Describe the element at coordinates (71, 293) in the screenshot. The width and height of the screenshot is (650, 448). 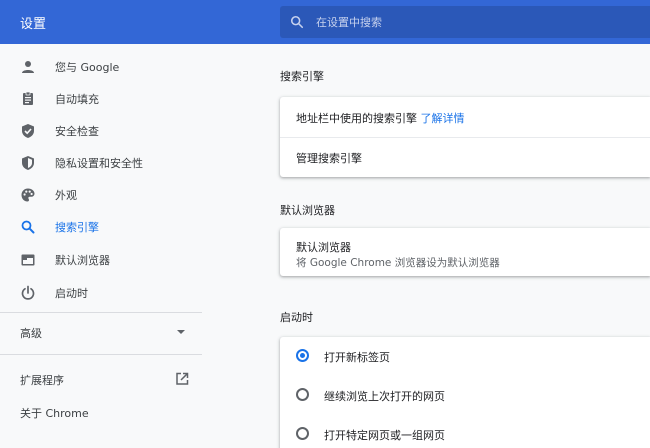
I see `sidebar-item-label: 启动时` at that location.